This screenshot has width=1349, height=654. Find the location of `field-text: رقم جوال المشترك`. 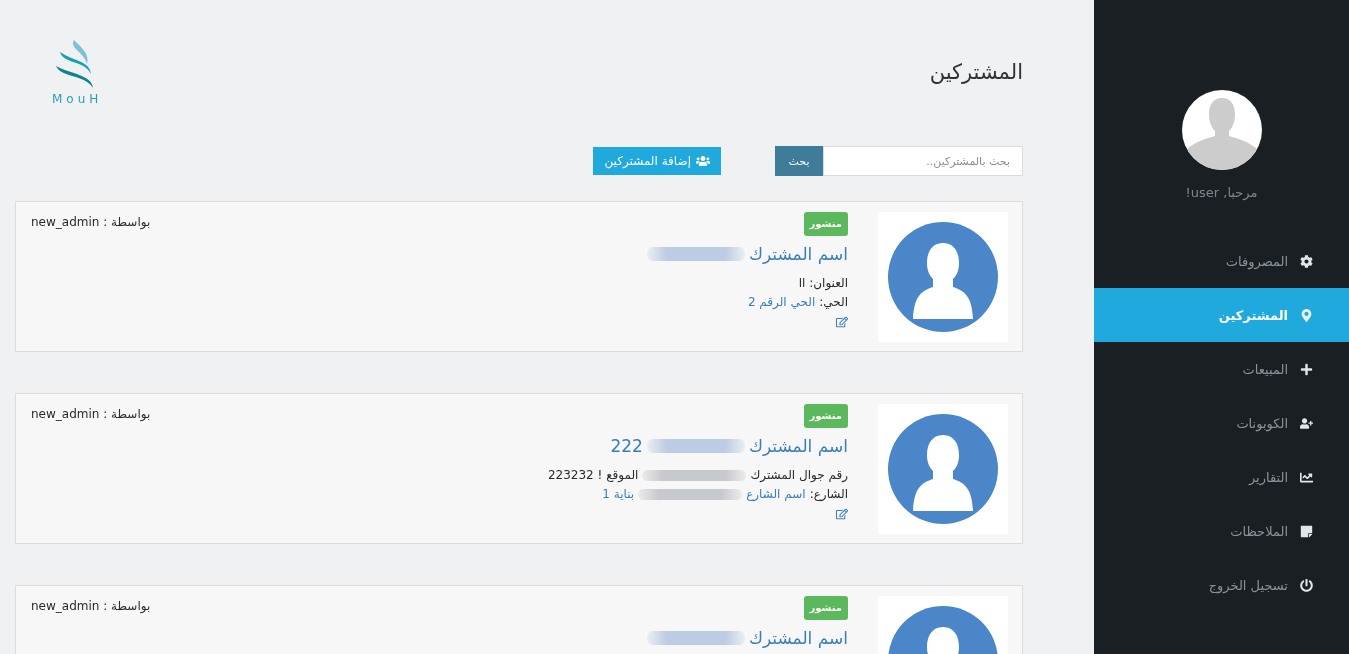

field-text: رقم جوال المشترك is located at coordinates (799, 475).